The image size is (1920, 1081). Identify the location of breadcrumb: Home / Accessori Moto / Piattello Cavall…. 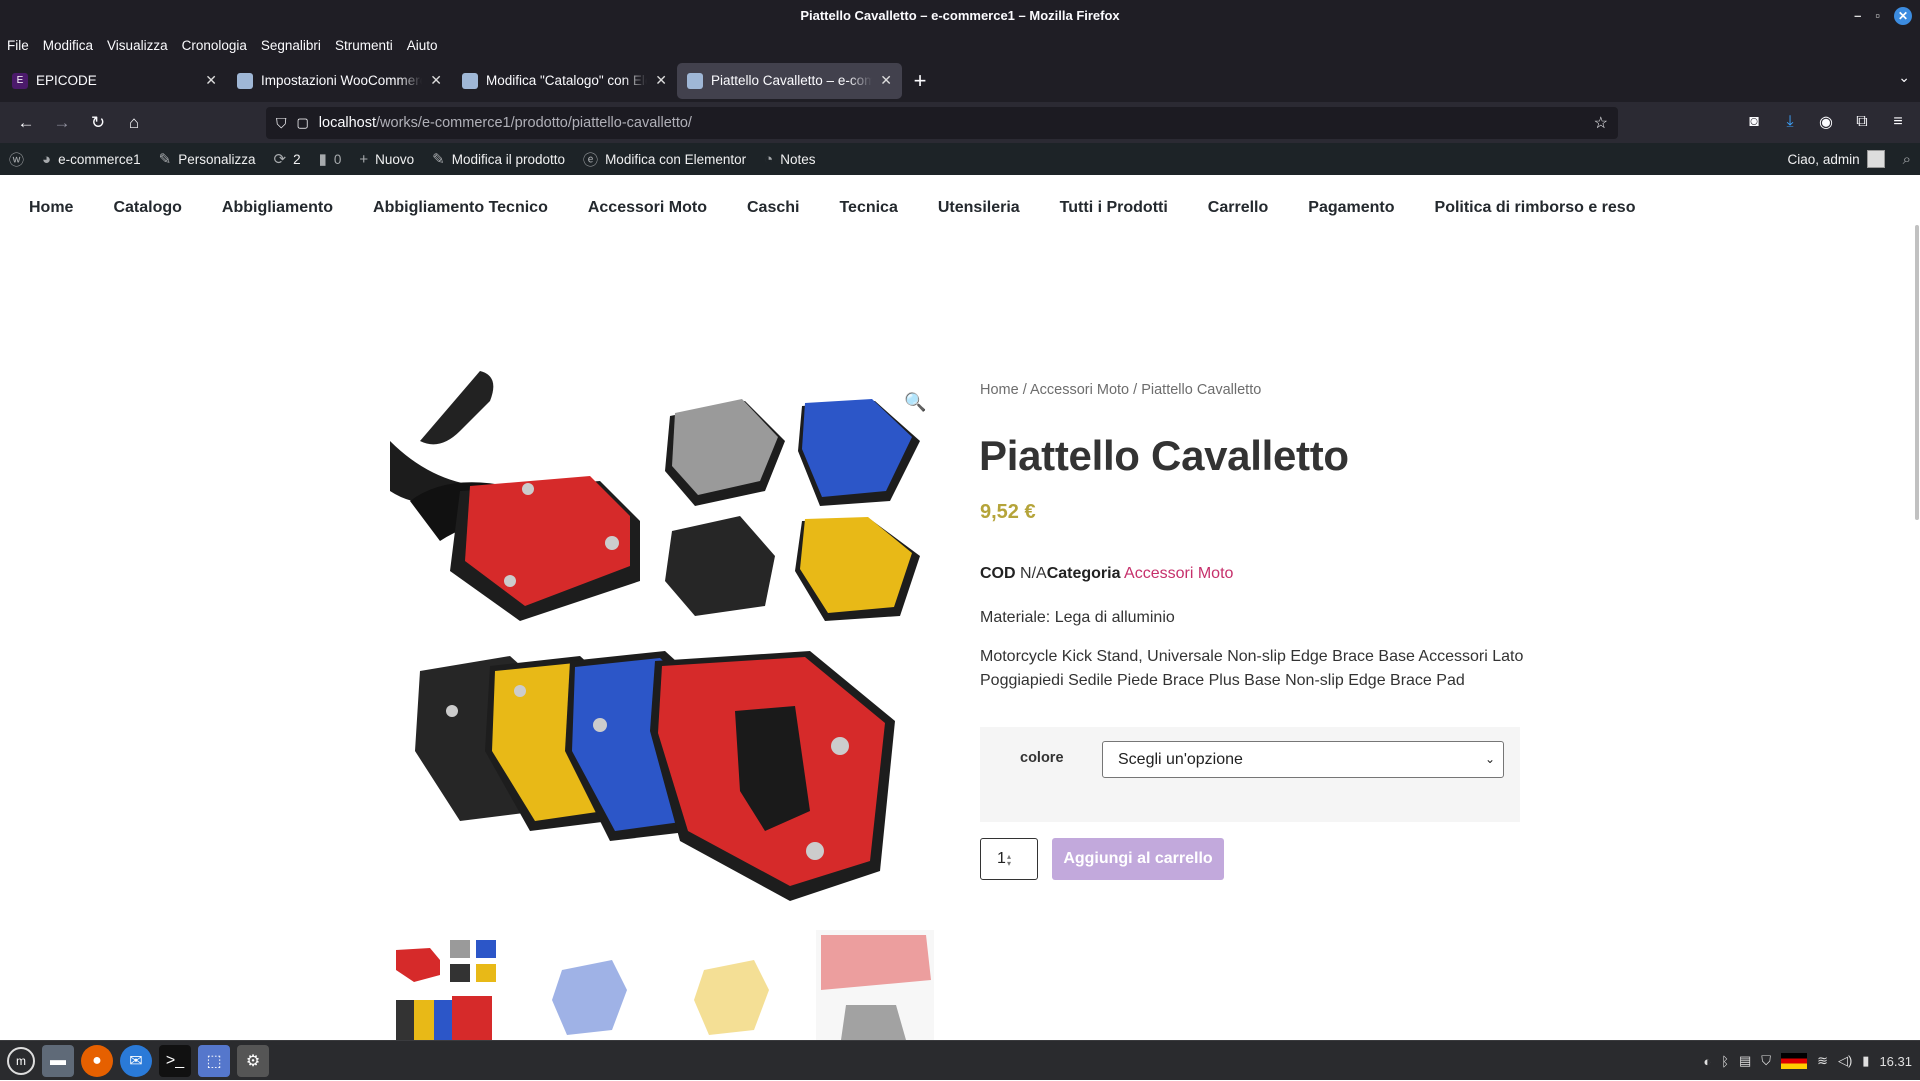
(1120, 390).